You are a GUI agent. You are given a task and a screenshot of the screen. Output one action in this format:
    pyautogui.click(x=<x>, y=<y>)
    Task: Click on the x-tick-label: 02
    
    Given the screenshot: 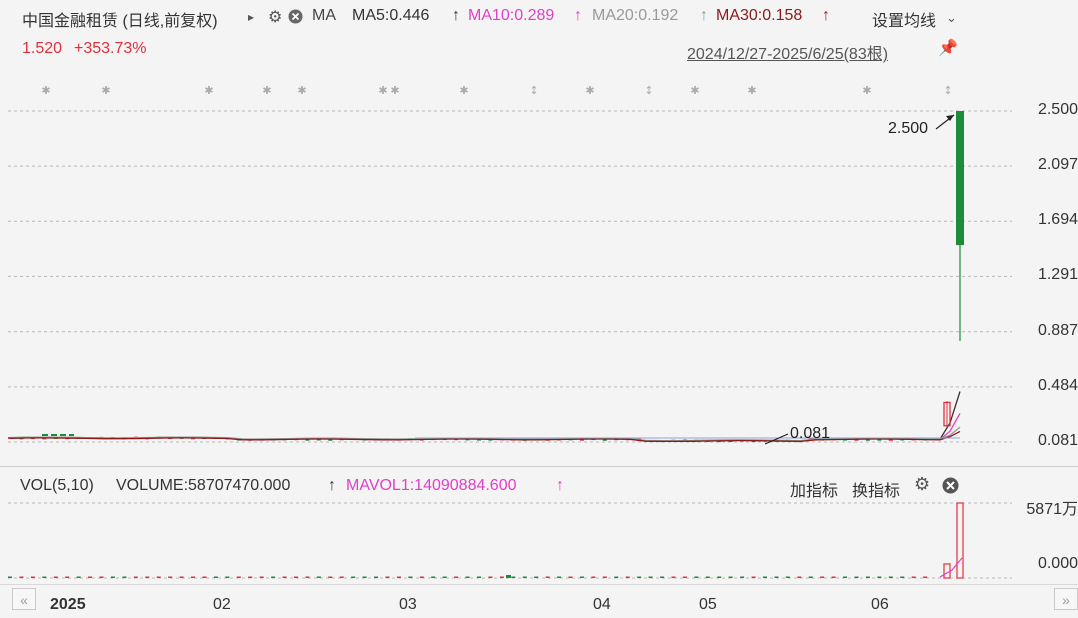 What is the action you would take?
    pyautogui.click(x=222, y=604)
    